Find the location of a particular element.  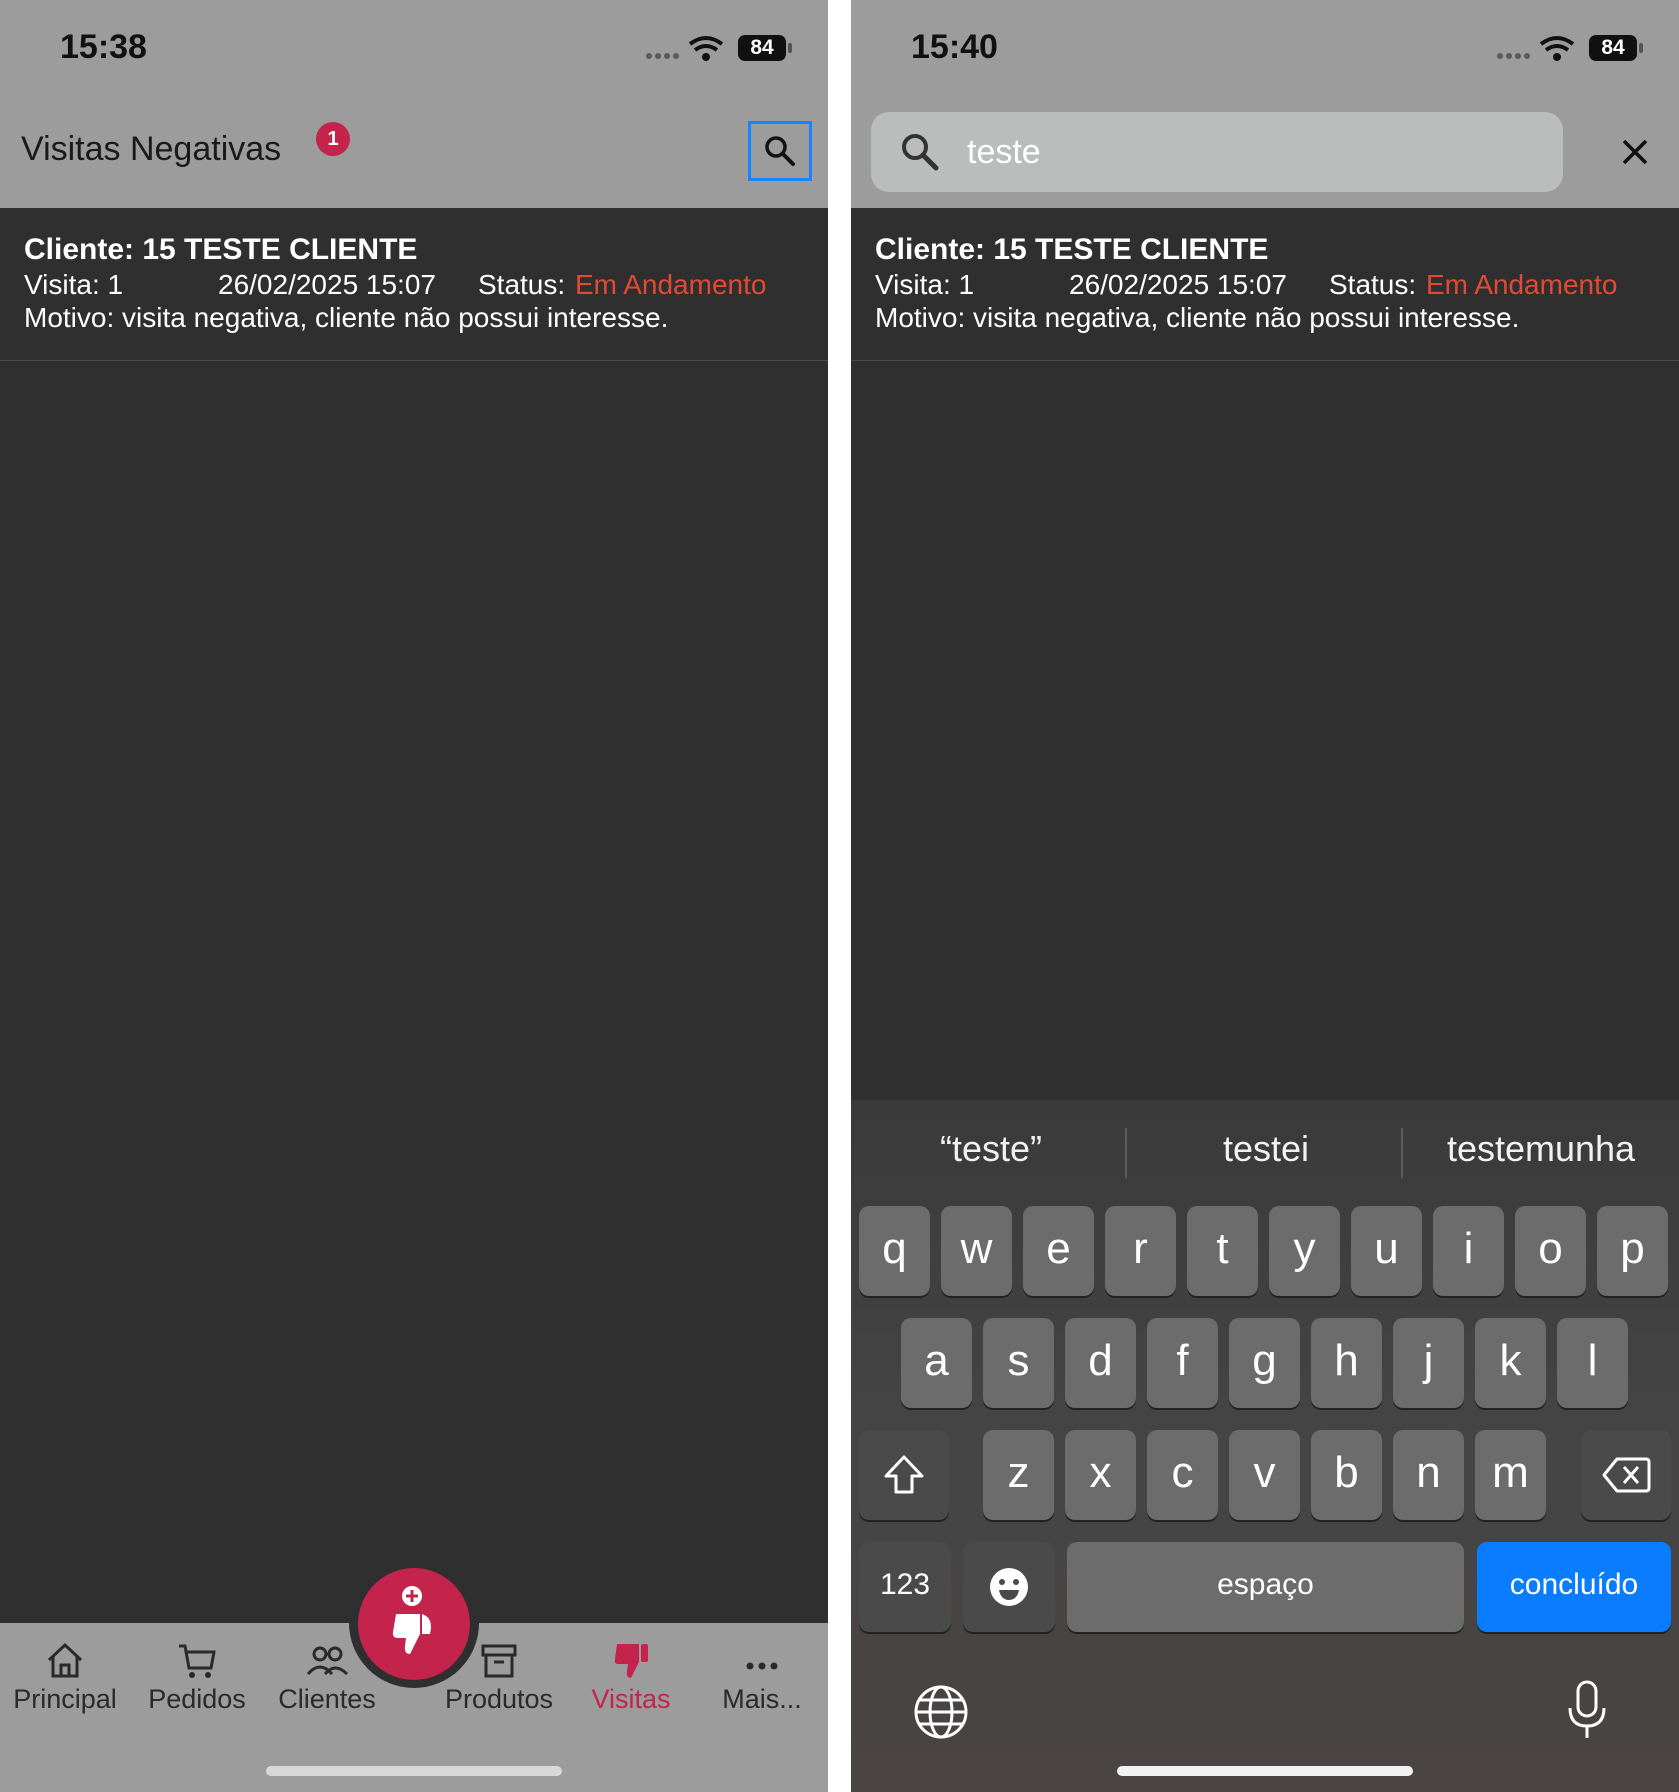

item-status-label: Status: is located at coordinates (522, 284).